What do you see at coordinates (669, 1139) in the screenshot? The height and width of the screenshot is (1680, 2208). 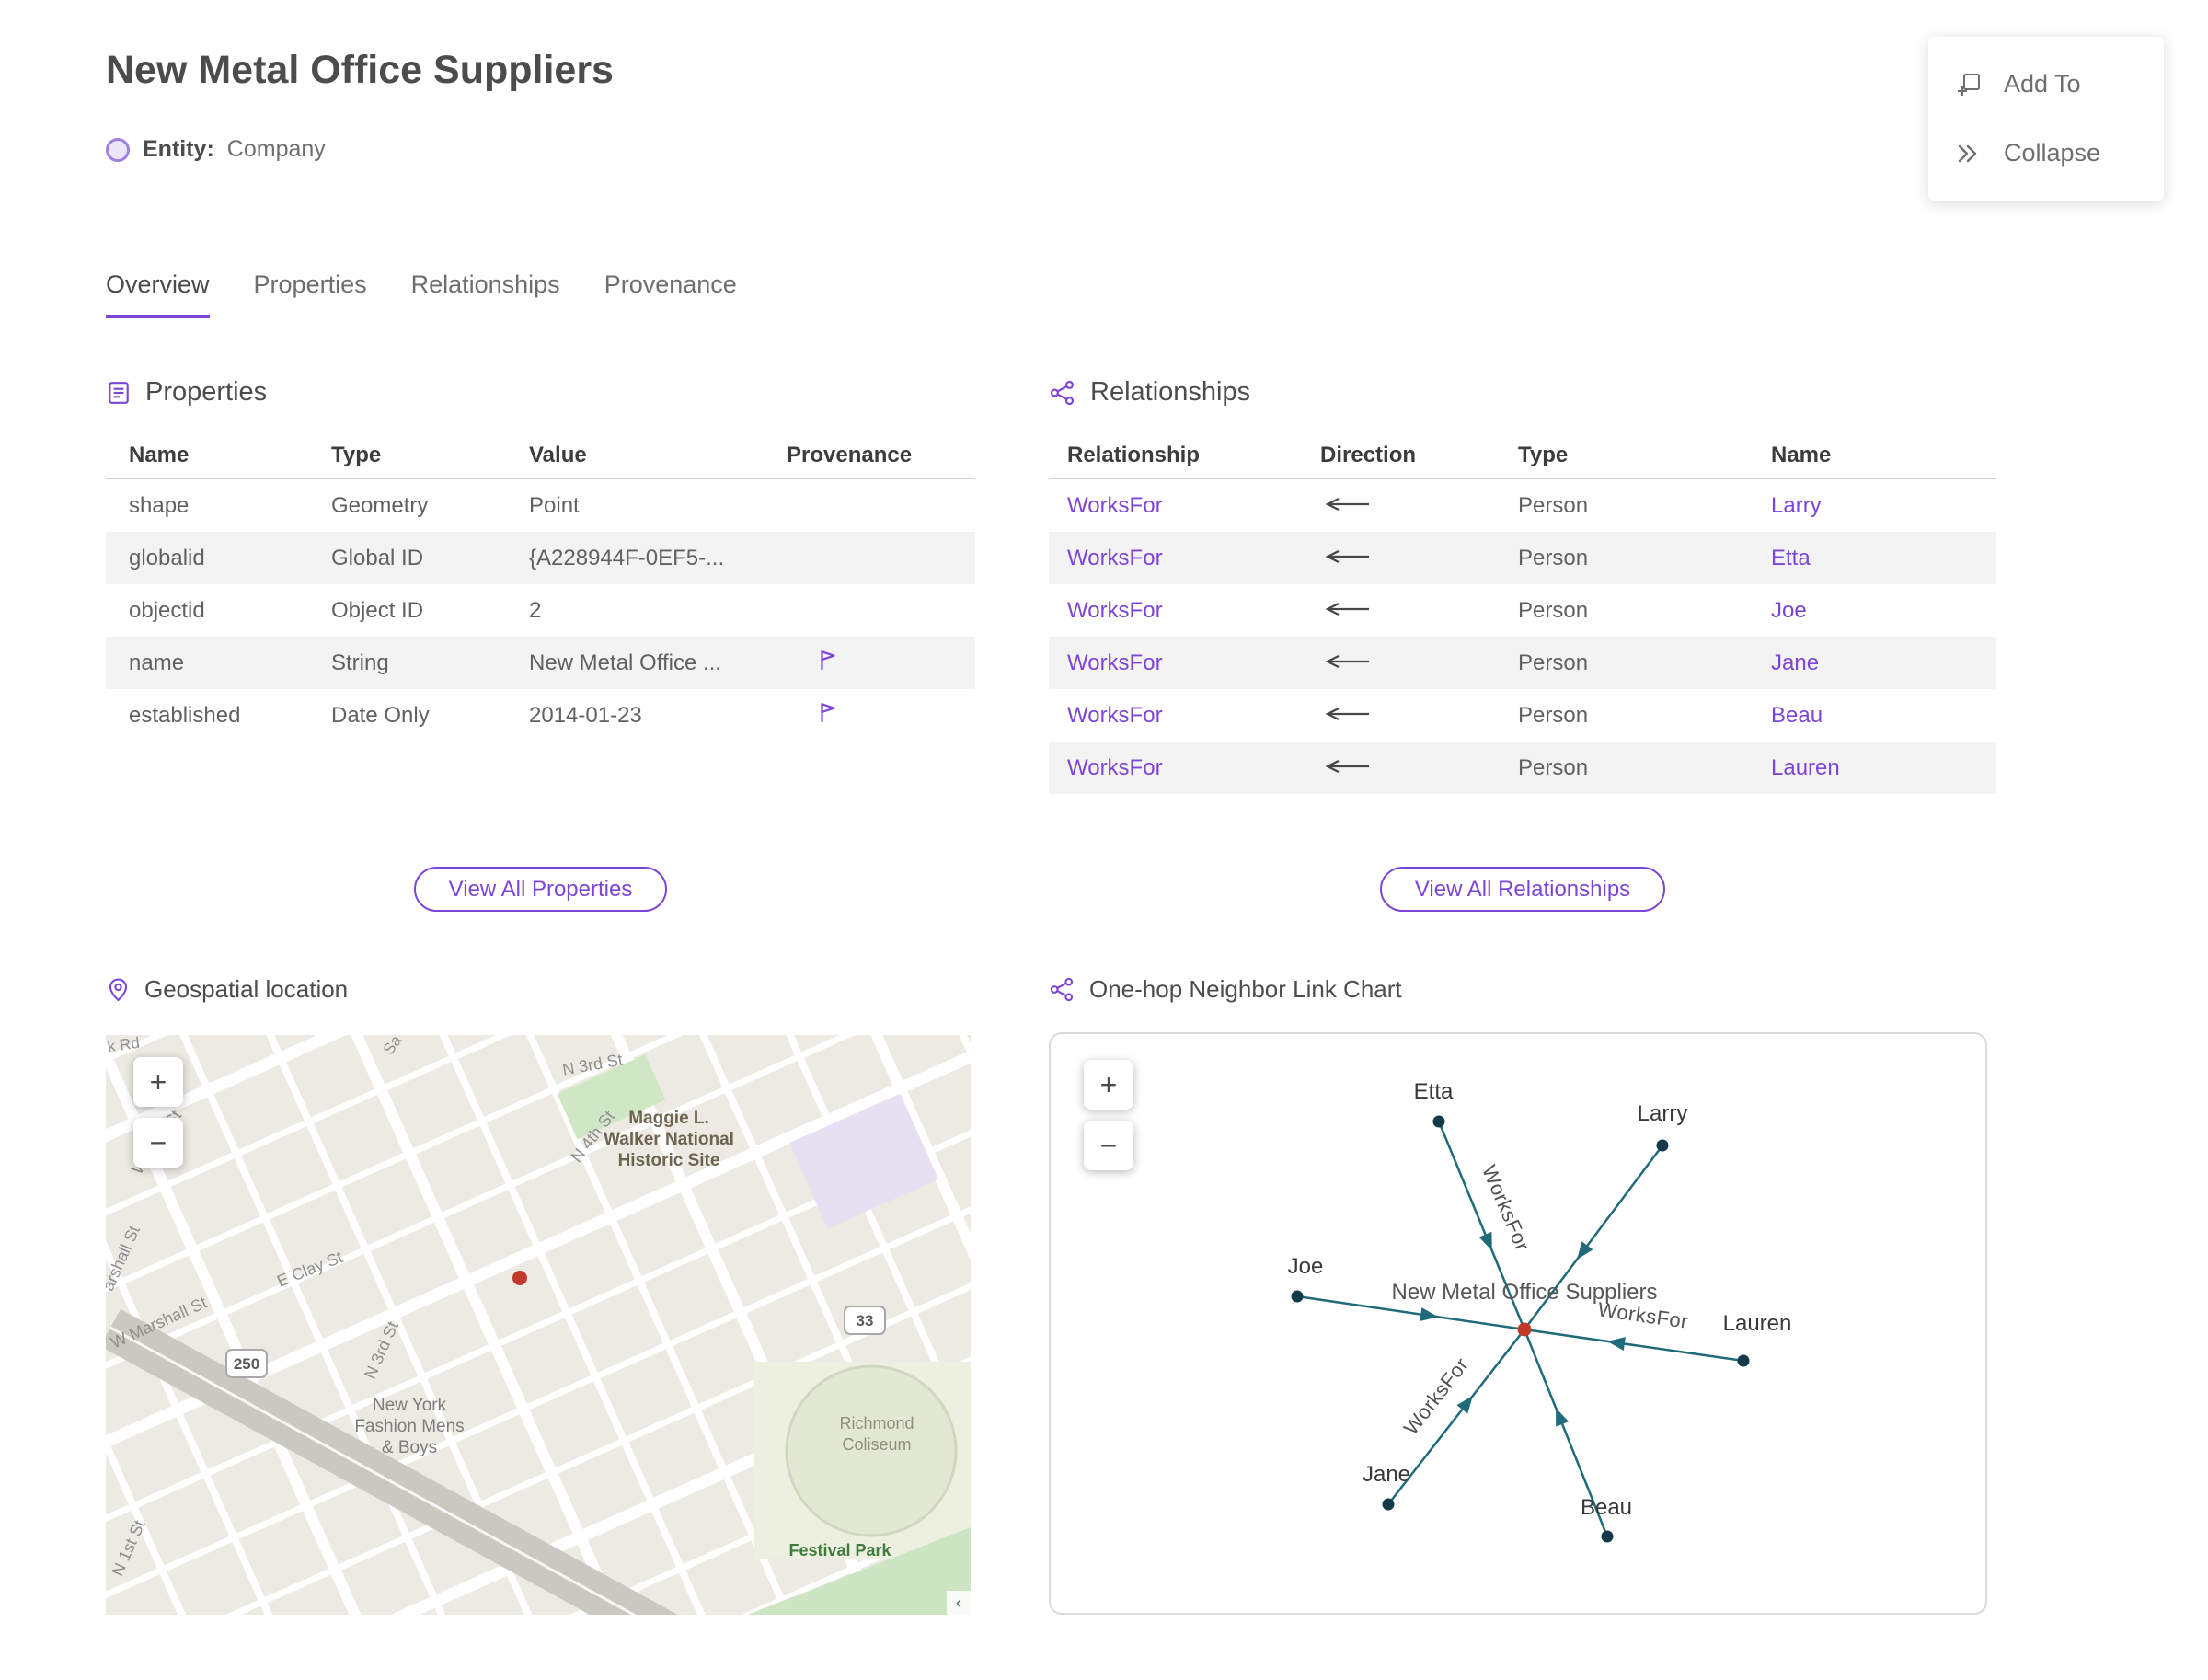 I see `map-label: Walker National` at bounding box center [669, 1139].